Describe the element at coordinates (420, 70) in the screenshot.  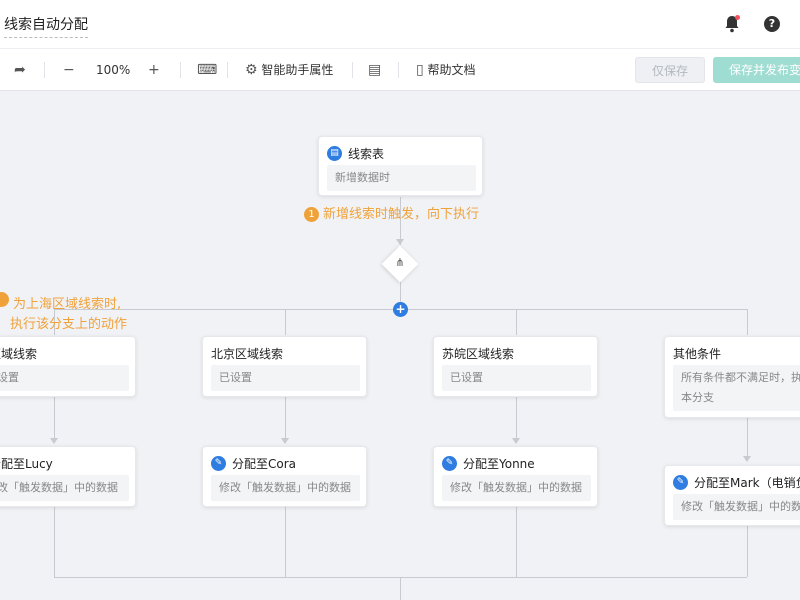
I see `book-icon: ▯` at that location.